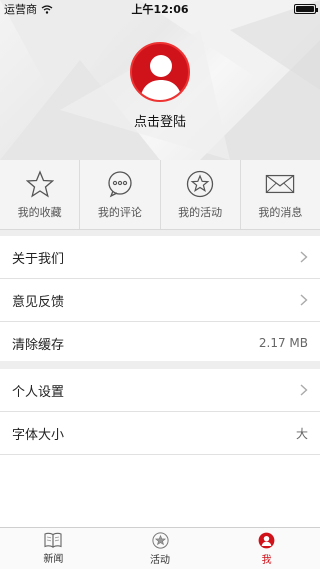 The height and width of the screenshot is (569, 320). What do you see at coordinates (53, 559) in the screenshot?
I see `tab-label: 新闻` at bounding box center [53, 559].